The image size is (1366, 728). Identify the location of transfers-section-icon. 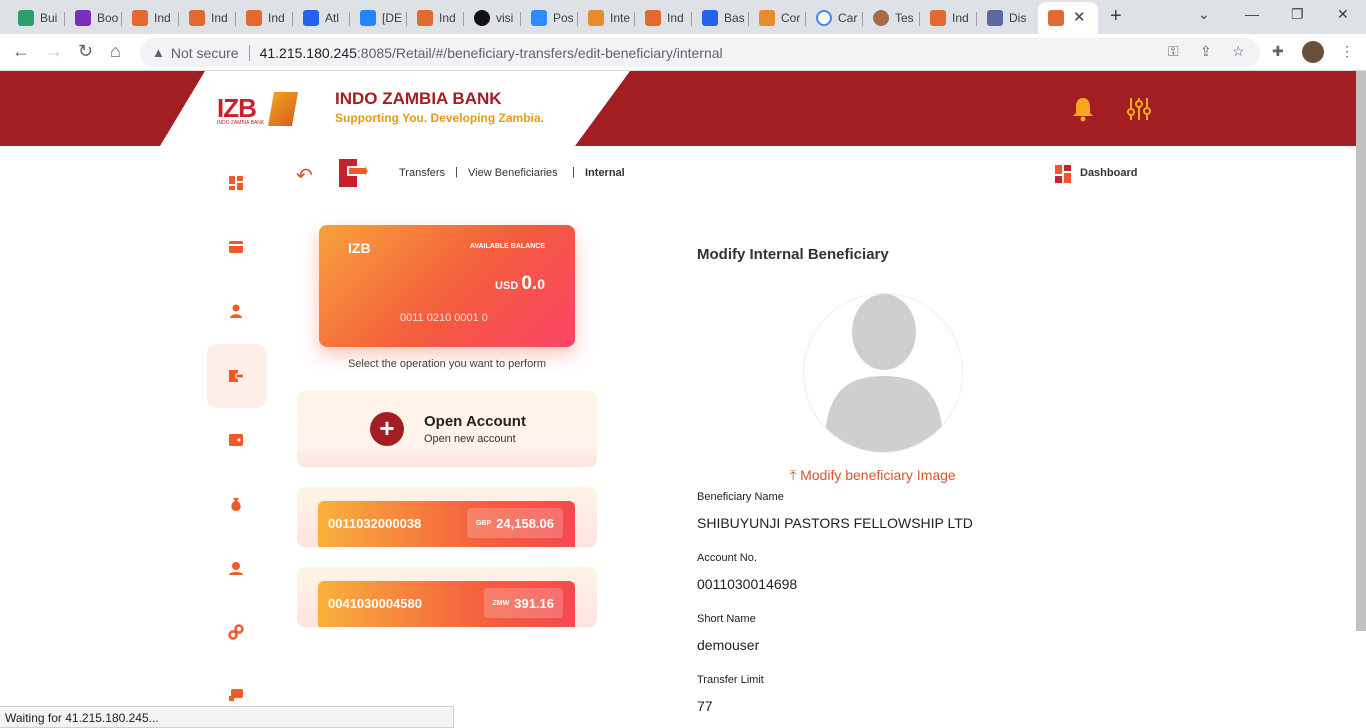
(354, 173).